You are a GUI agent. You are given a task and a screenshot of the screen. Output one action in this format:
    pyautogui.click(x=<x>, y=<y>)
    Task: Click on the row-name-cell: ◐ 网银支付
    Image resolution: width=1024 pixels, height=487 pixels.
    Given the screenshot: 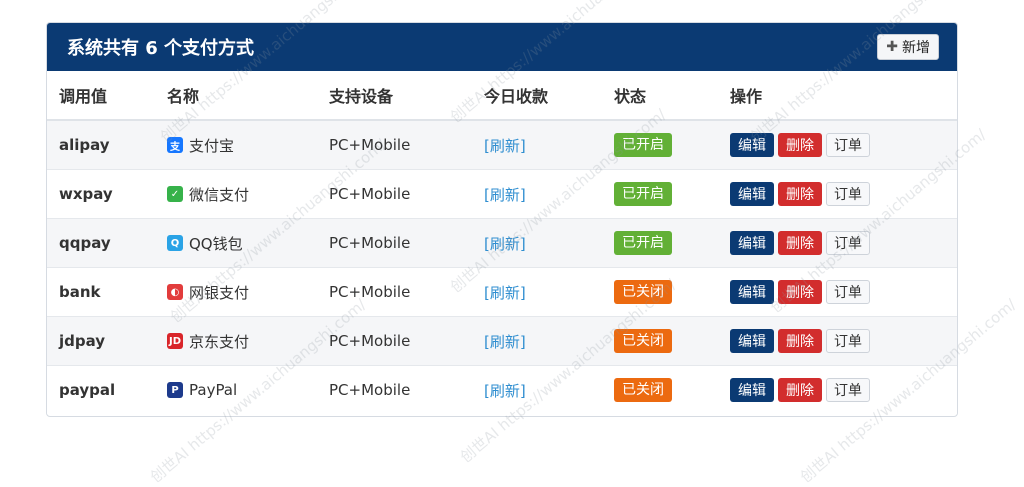 What is the action you would take?
    pyautogui.click(x=236, y=292)
    